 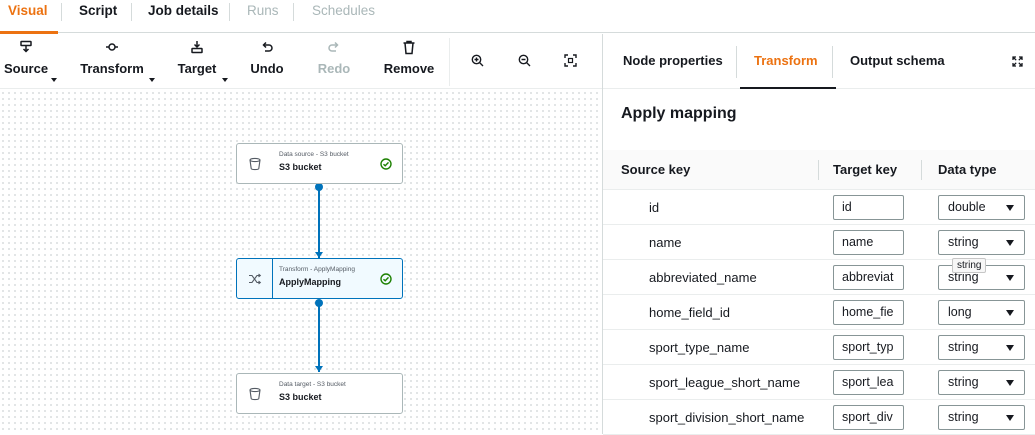 What do you see at coordinates (897, 61) in the screenshot?
I see `tab-output-schema: Output schema` at bounding box center [897, 61].